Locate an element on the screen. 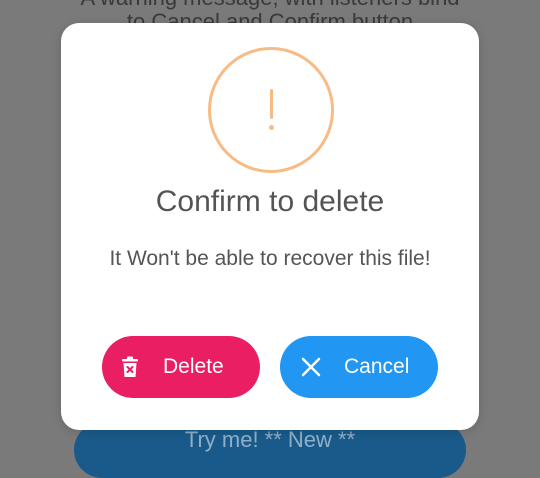 This screenshot has height=478, width=540. delete-button-label: Delete is located at coordinates (193, 366).